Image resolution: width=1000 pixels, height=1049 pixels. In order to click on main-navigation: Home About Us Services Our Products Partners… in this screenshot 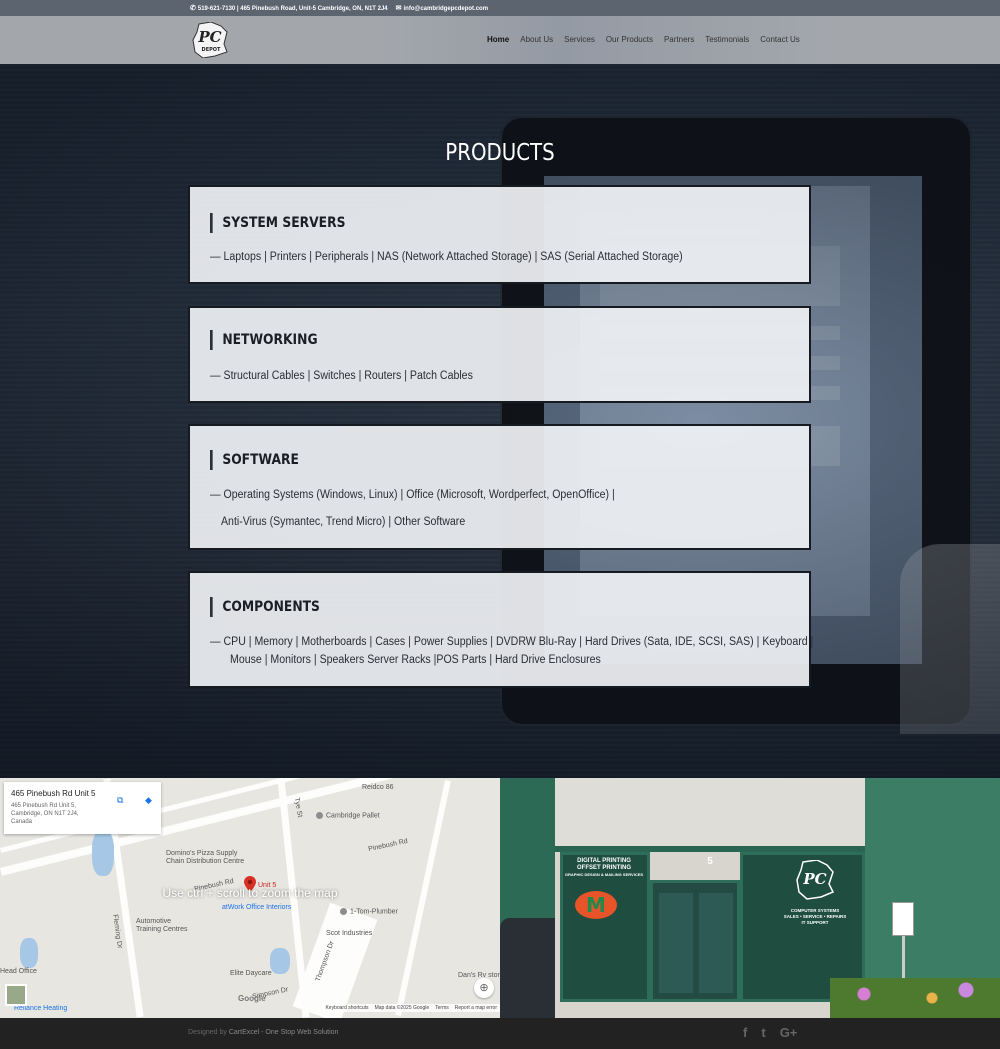, I will do `click(649, 39)`.